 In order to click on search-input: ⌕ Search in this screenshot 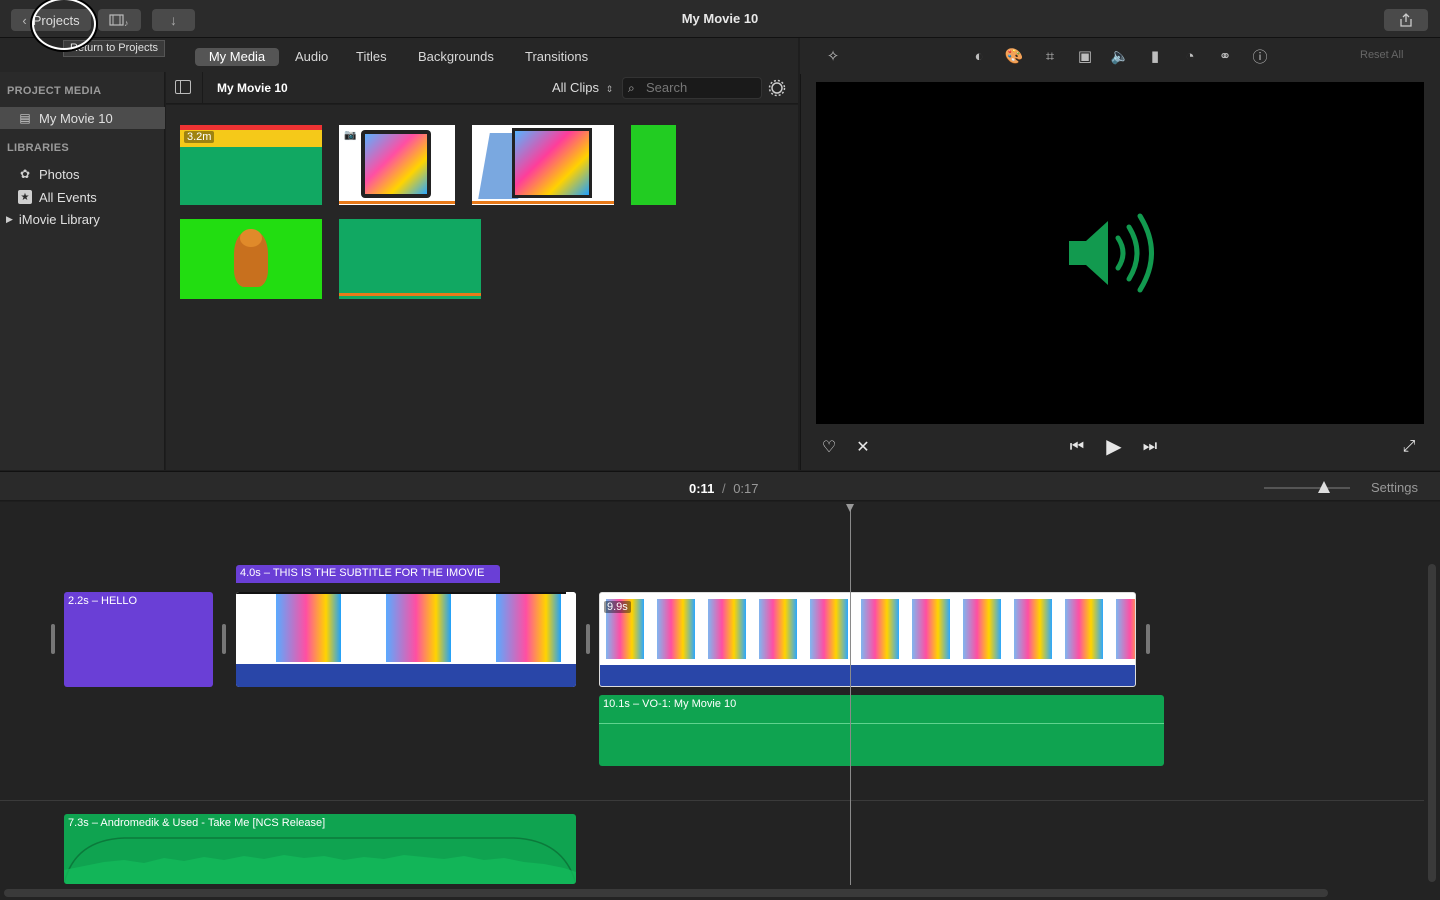, I will do `click(692, 88)`.